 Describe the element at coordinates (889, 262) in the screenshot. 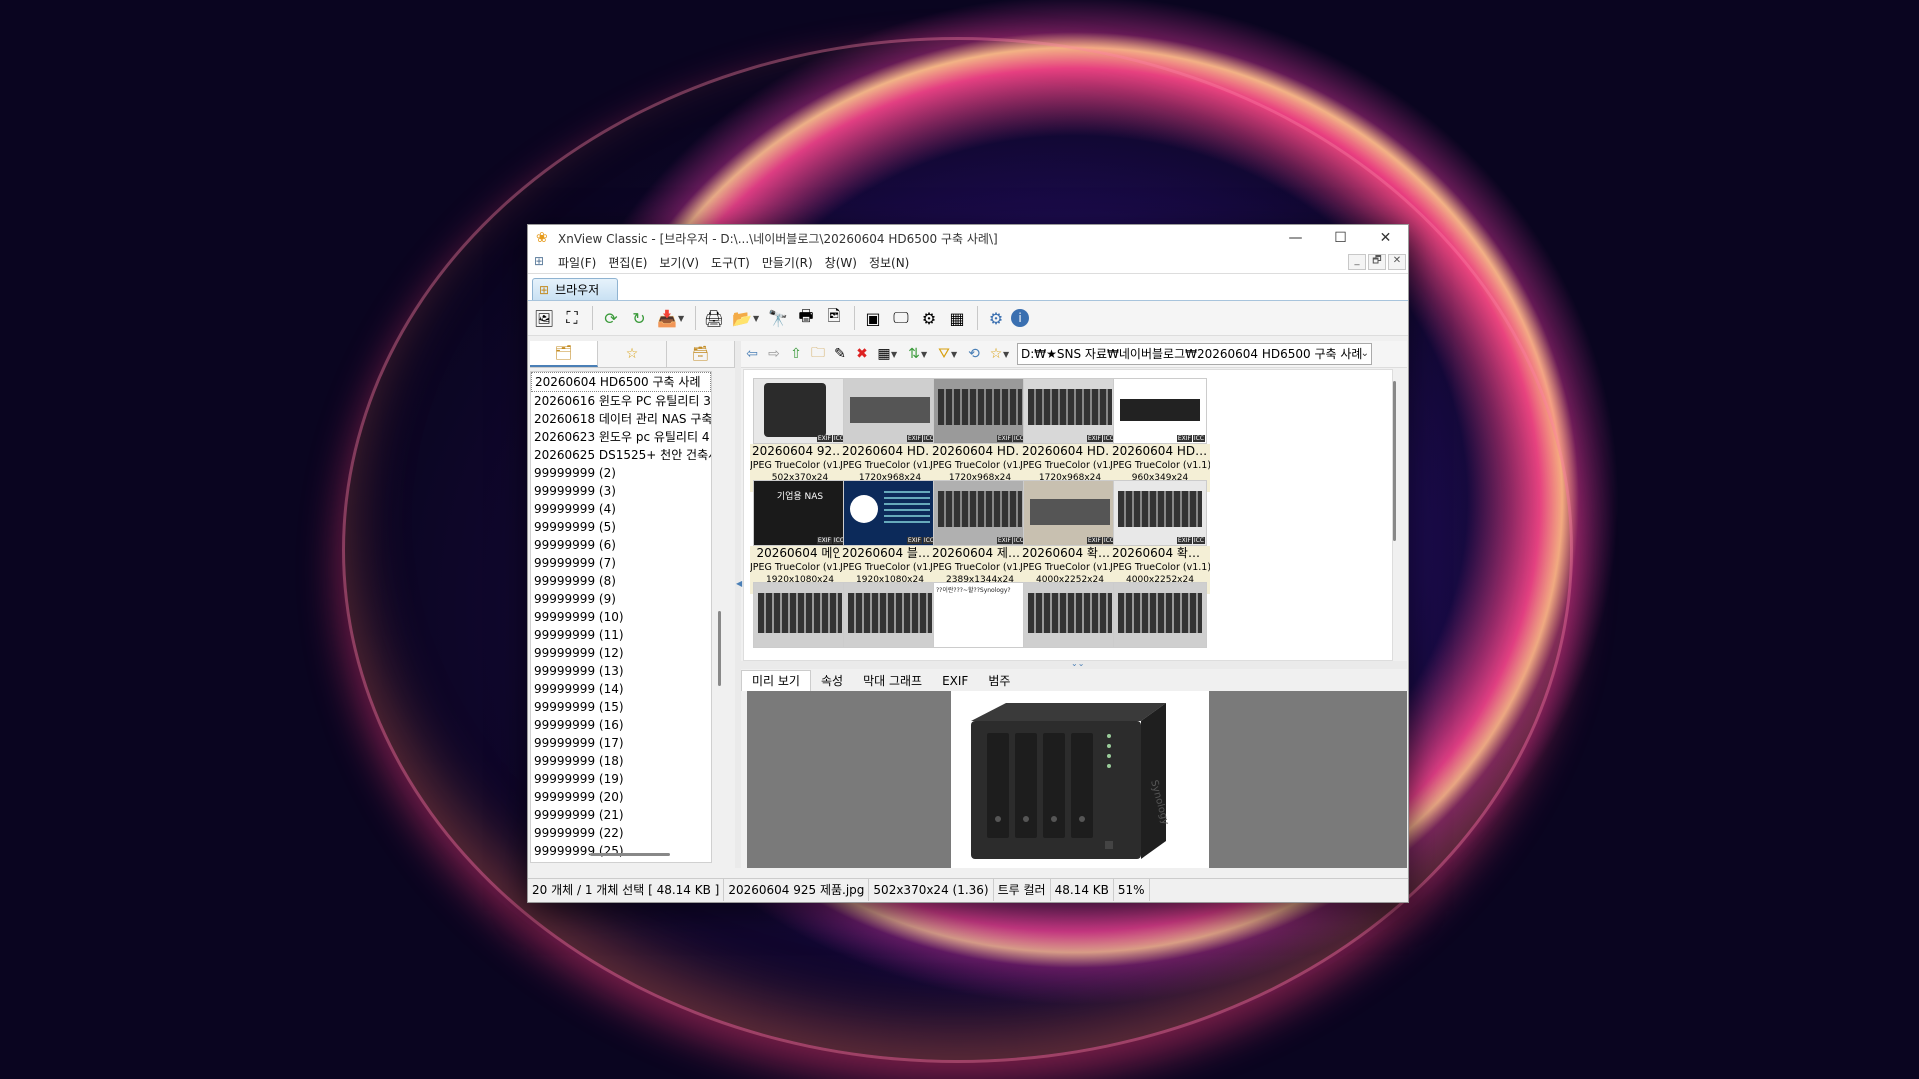

I see `menu-info: 정보(N)` at that location.